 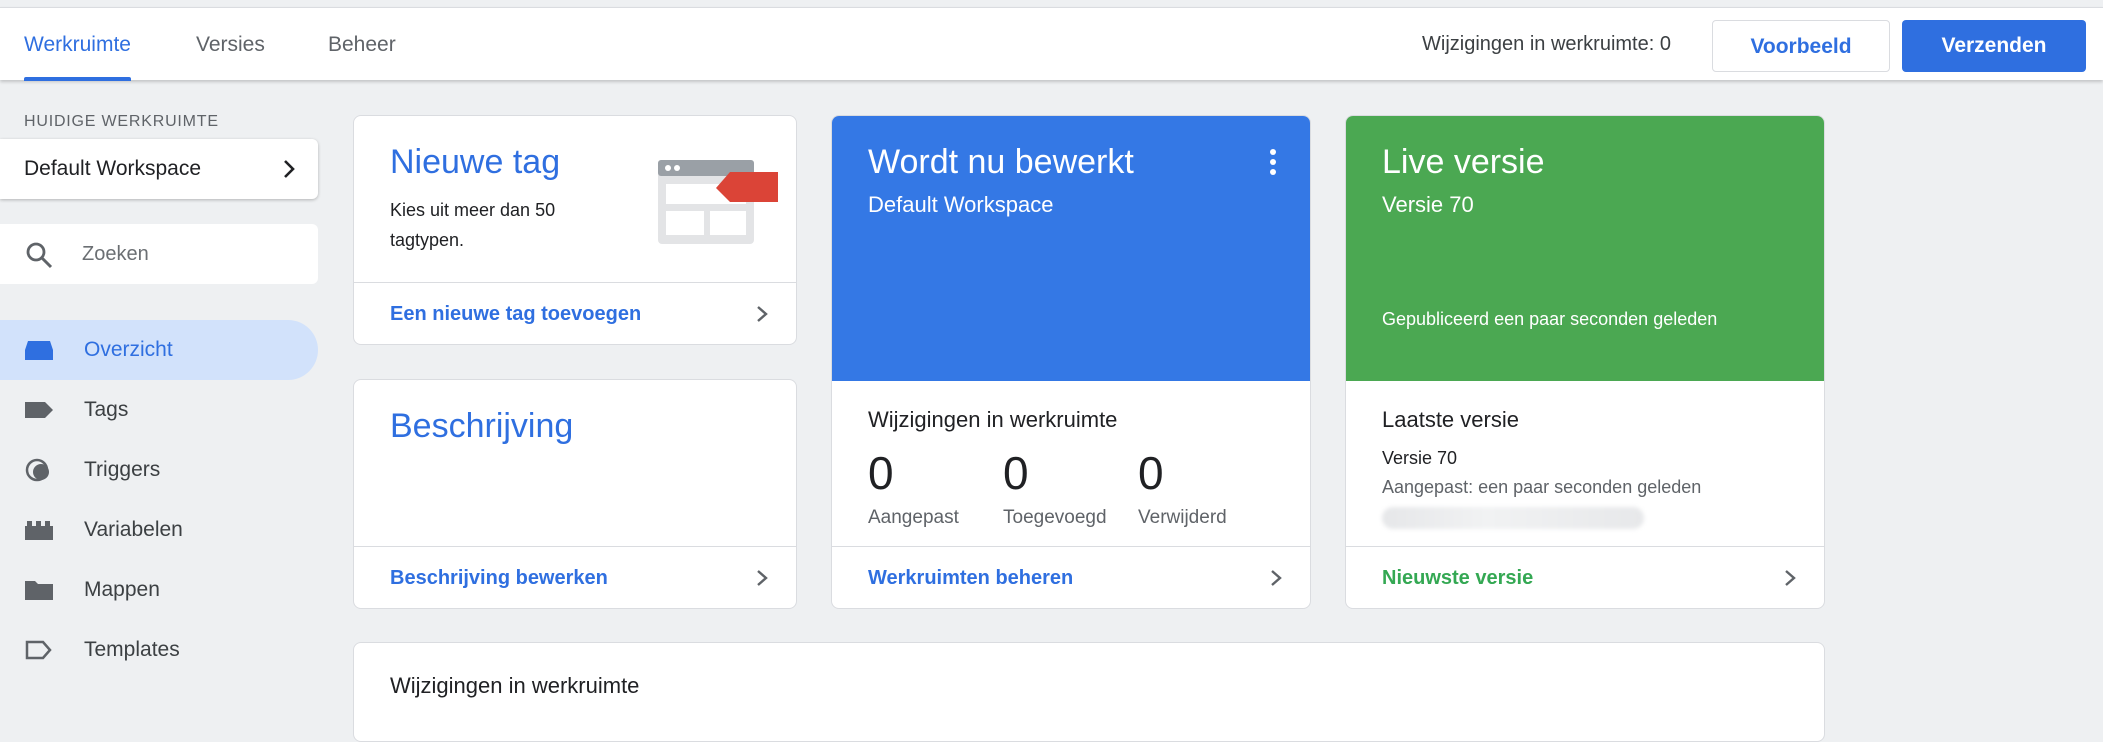 What do you see at coordinates (473, 210) in the screenshot?
I see `description-line: Kies uit meer dan 50` at bounding box center [473, 210].